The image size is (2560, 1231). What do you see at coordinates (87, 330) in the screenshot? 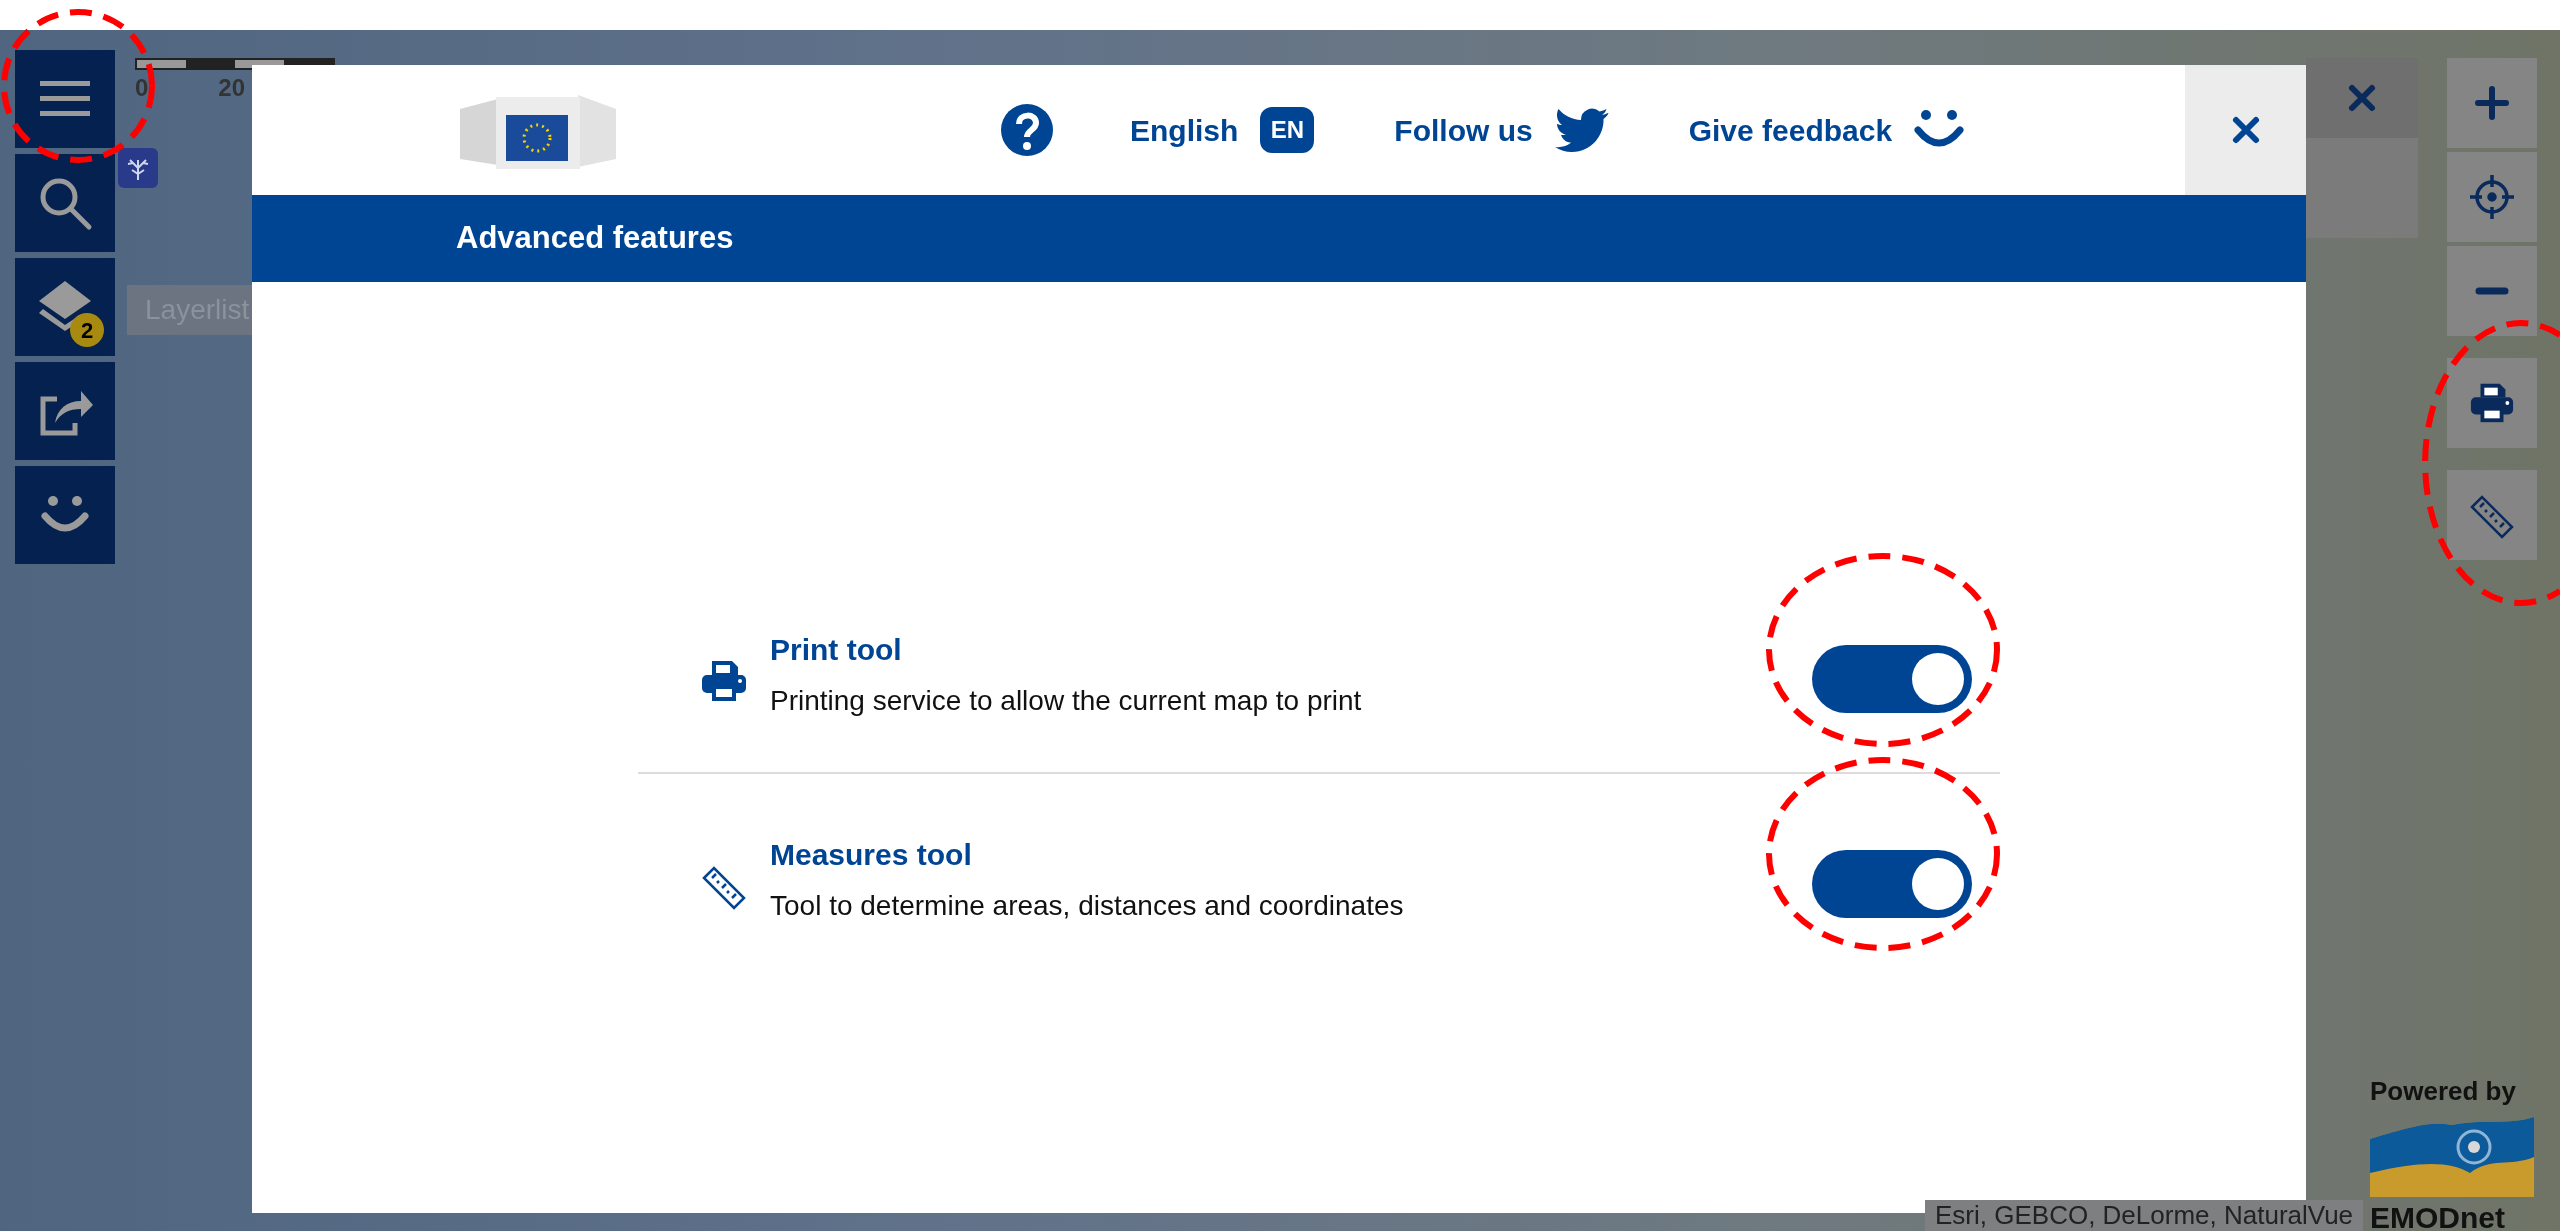
I see `count-badge: 2` at bounding box center [87, 330].